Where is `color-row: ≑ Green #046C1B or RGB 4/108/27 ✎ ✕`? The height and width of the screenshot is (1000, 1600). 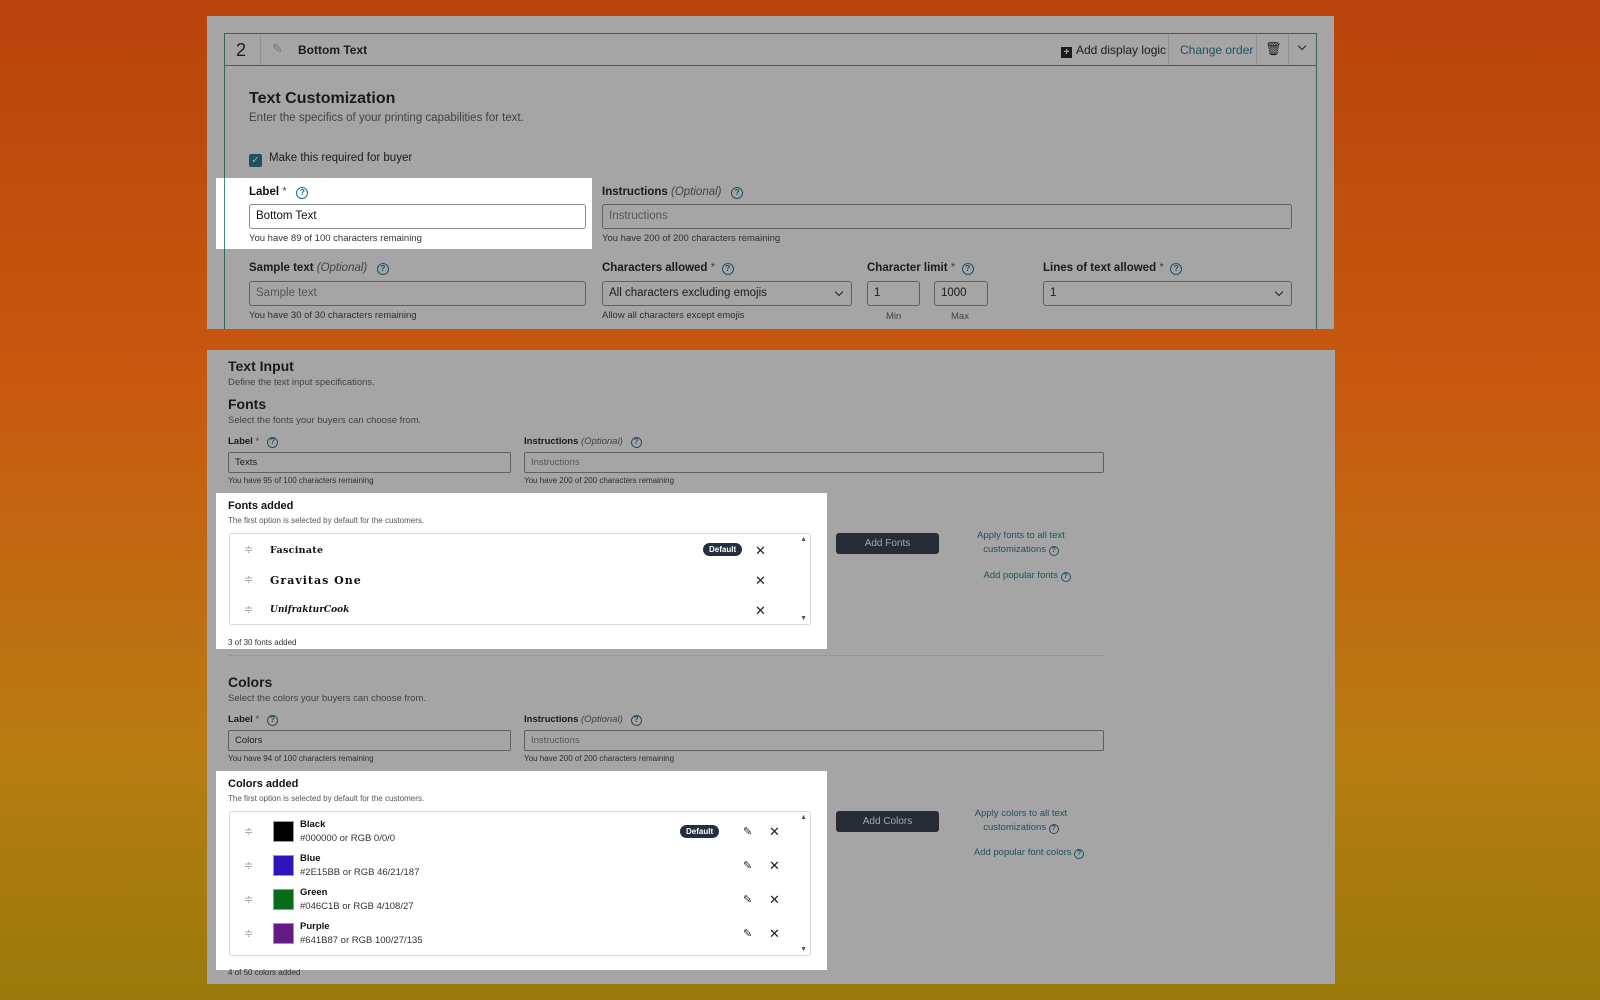 color-row: ≑ Green #046C1B or RGB 4/108/27 ✎ ✕ is located at coordinates (520, 900).